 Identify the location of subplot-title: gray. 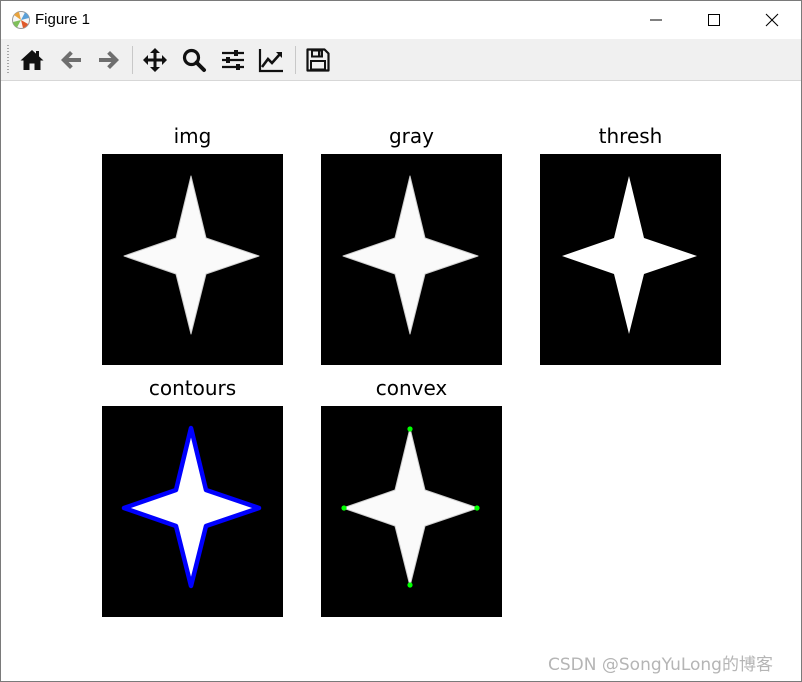
(411, 136).